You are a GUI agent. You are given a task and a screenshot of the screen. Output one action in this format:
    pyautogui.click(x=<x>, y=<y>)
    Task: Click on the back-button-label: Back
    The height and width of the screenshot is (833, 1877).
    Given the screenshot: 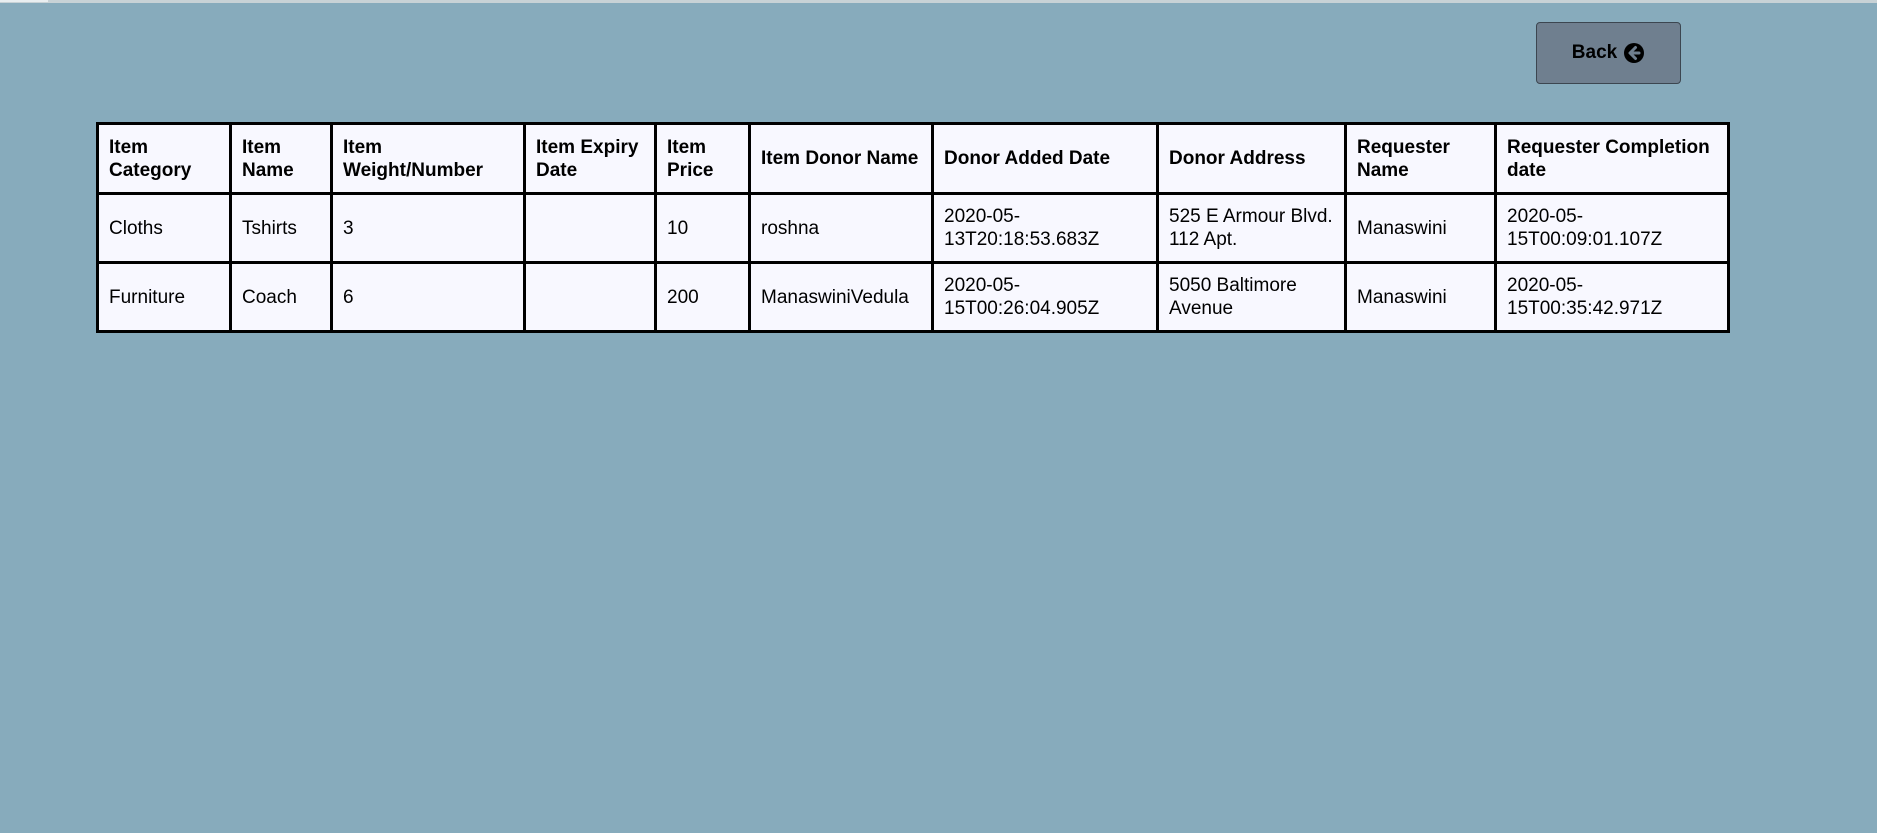 What is the action you would take?
    pyautogui.click(x=1594, y=52)
    